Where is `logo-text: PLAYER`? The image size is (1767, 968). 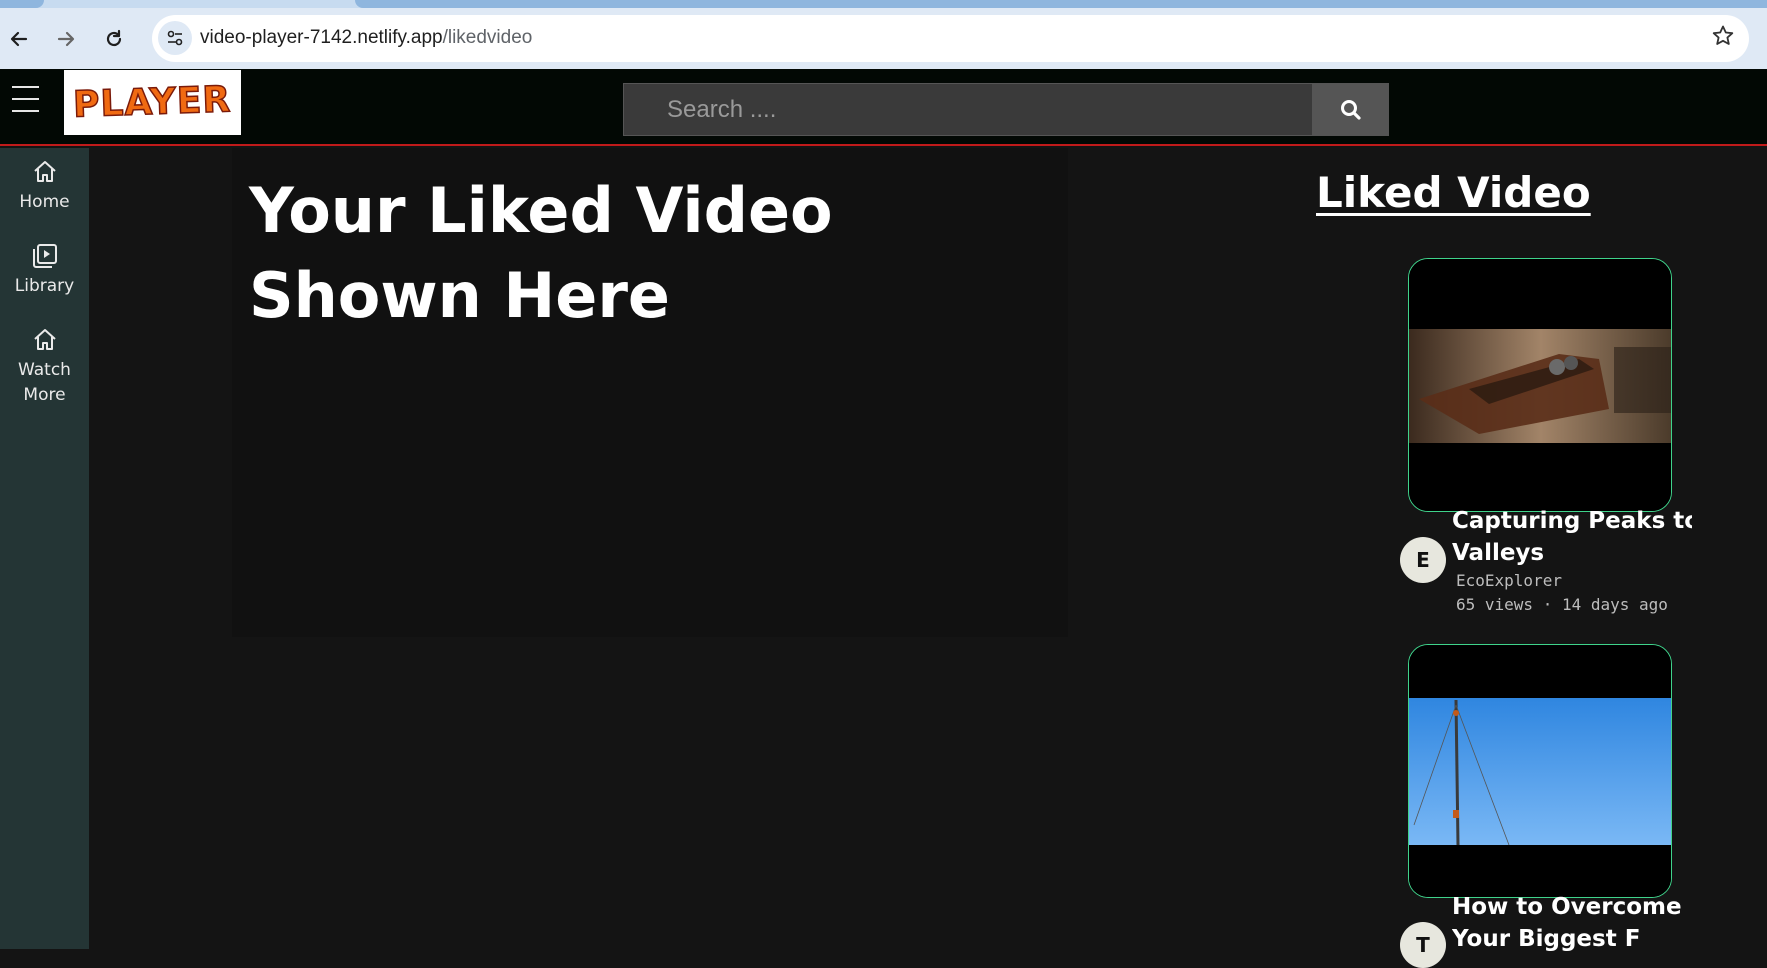
logo-text: PLAYER is located at coordinates (152, 103).